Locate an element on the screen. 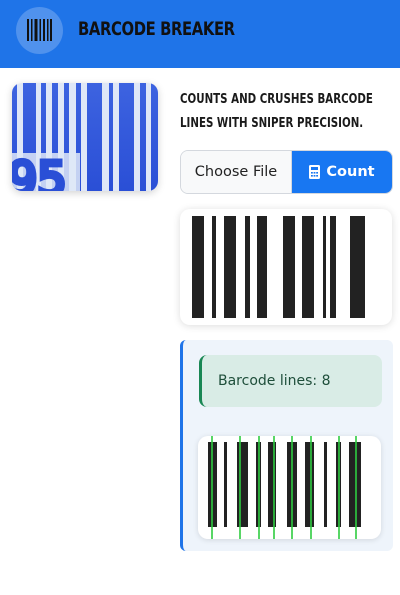  line-count-alert: Barcode lines: 8 is located at coordinates (290, 381).